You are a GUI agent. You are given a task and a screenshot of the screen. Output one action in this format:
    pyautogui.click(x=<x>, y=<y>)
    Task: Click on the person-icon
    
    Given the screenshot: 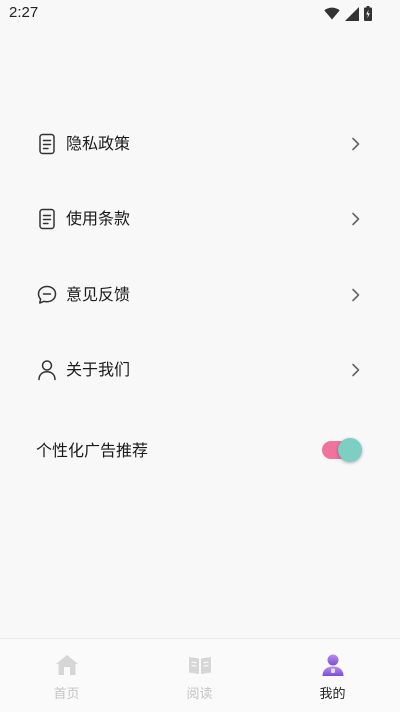 What is the action you would take?
    pyautogui.click(x=47, y=370)
    